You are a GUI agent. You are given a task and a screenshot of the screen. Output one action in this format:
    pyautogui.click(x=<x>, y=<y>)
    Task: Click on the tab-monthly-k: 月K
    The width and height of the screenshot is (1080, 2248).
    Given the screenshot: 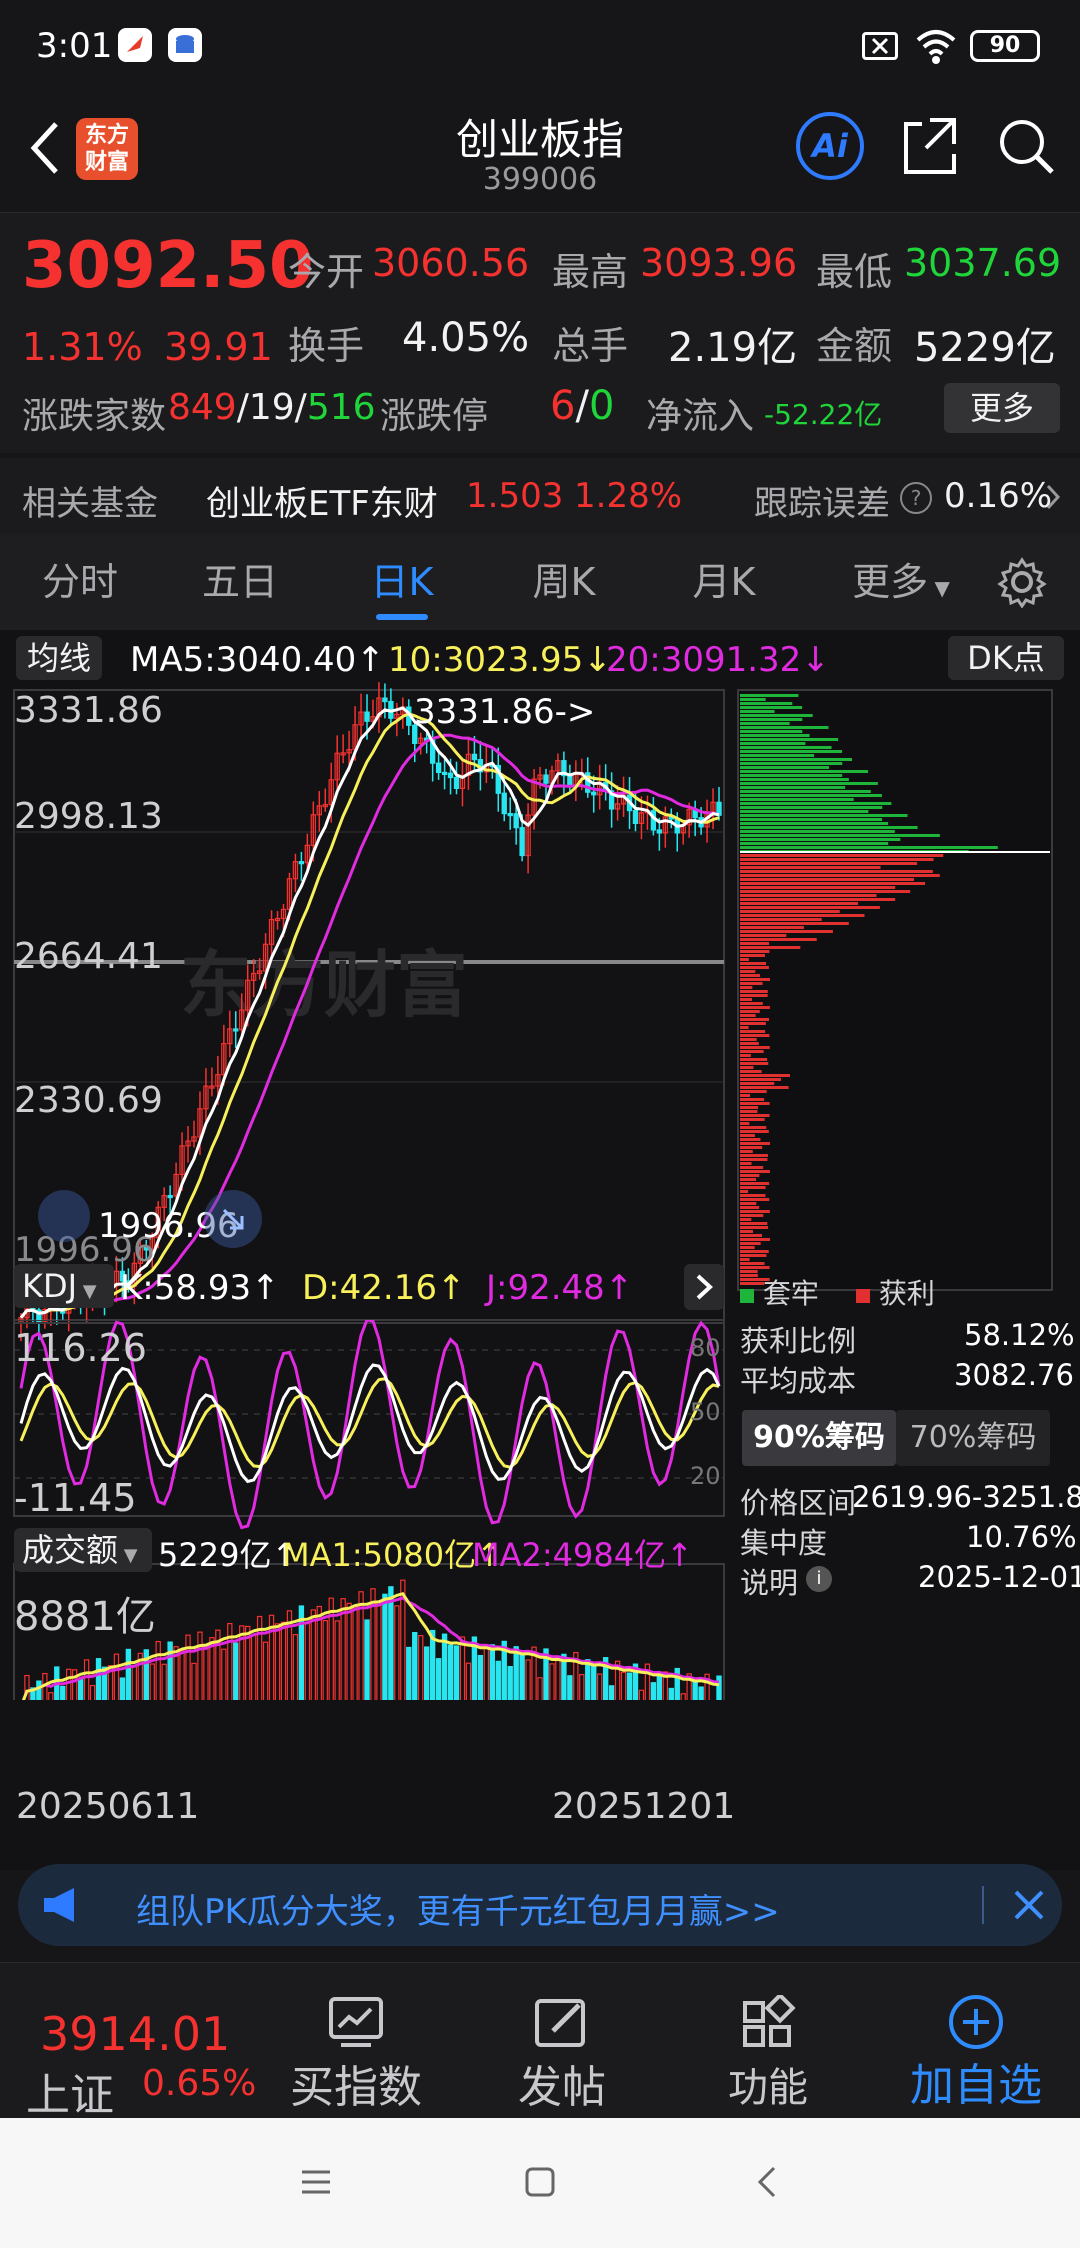 What is the action you would take?
    pyautogui.click(x=724, y=582)
    